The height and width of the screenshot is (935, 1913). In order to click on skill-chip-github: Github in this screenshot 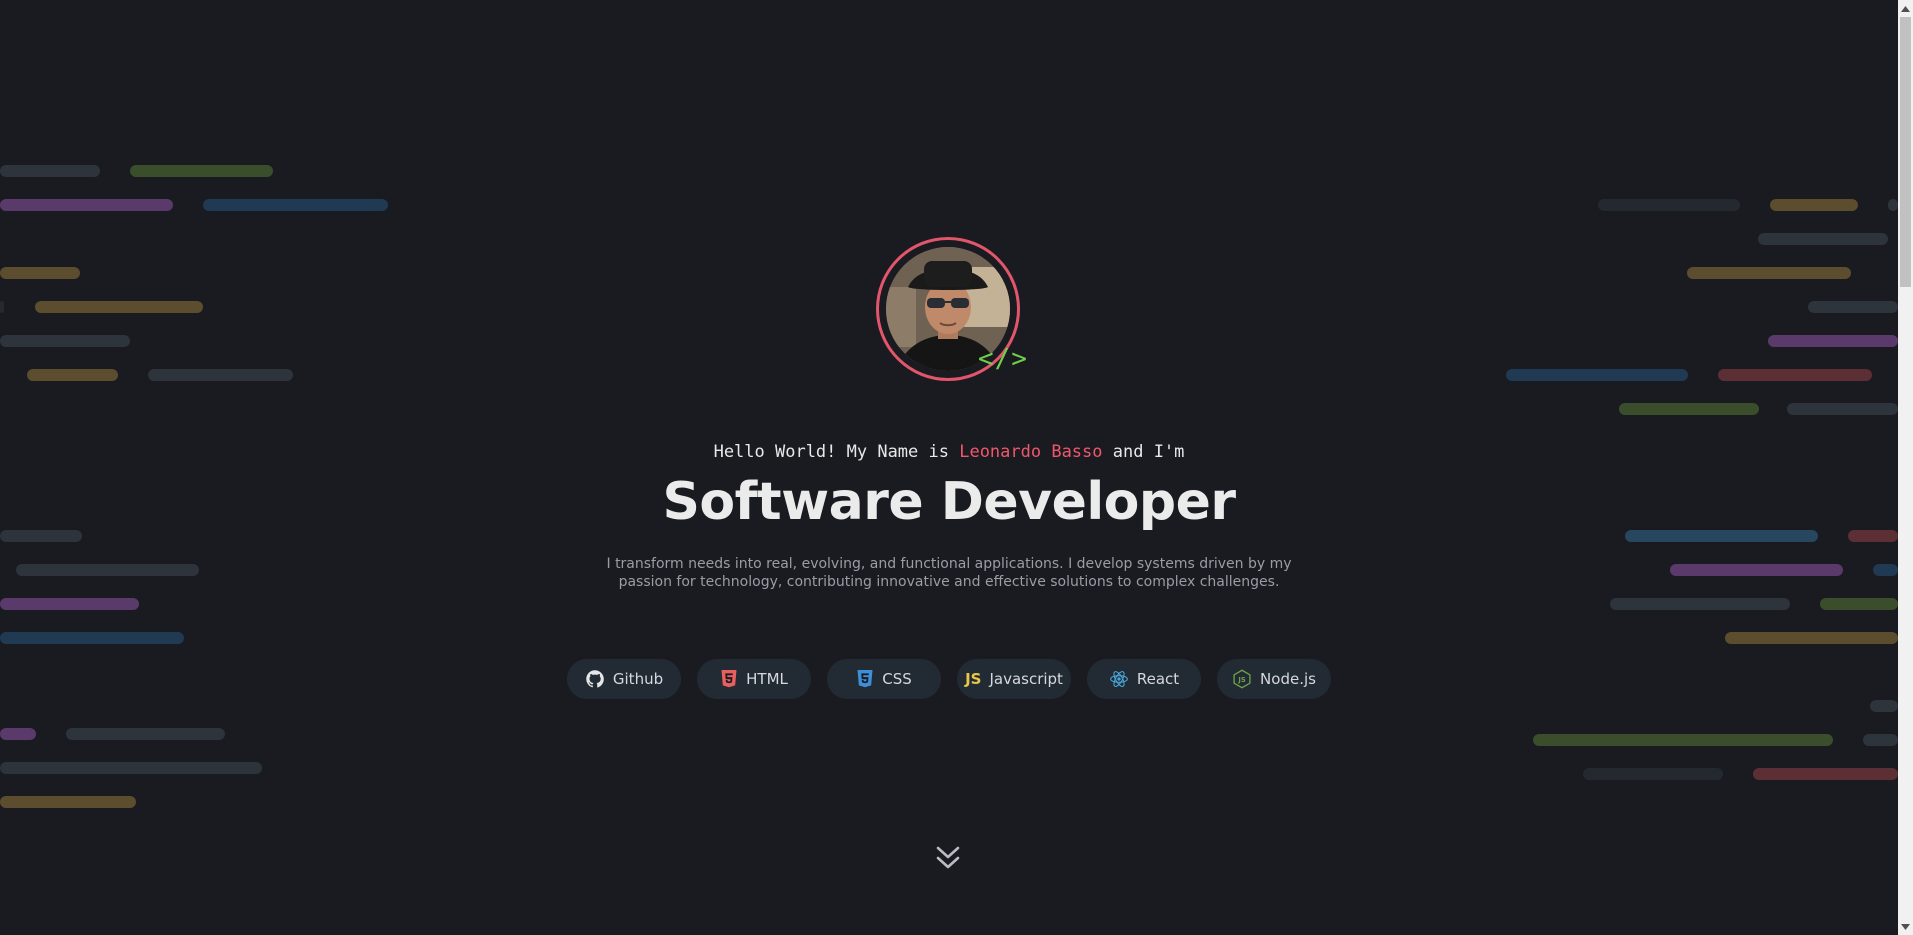, I will do `click(624, 679)`.